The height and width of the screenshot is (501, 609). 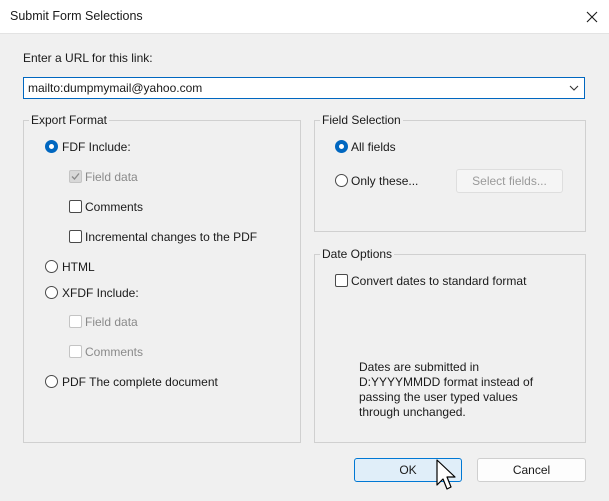 I want to click on all-fields-label: All fields, so click(x=373, y=147).